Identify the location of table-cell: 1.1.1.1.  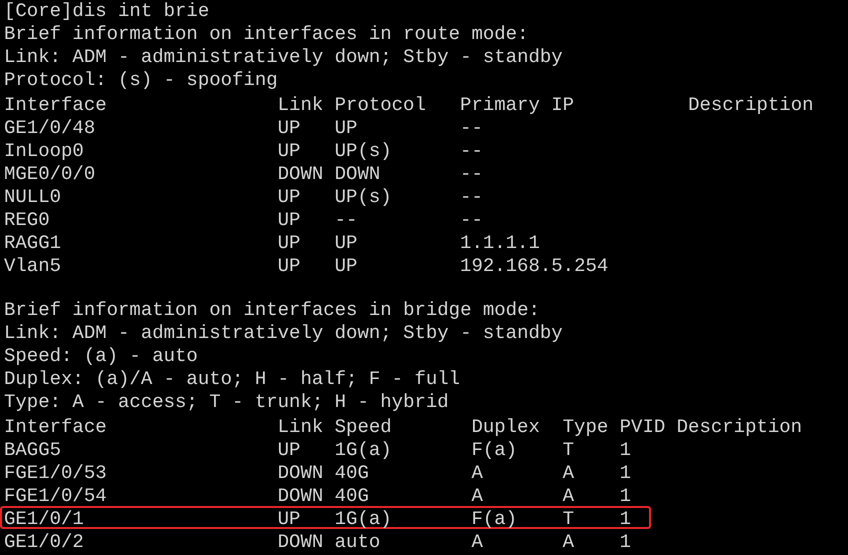
(500, 243).